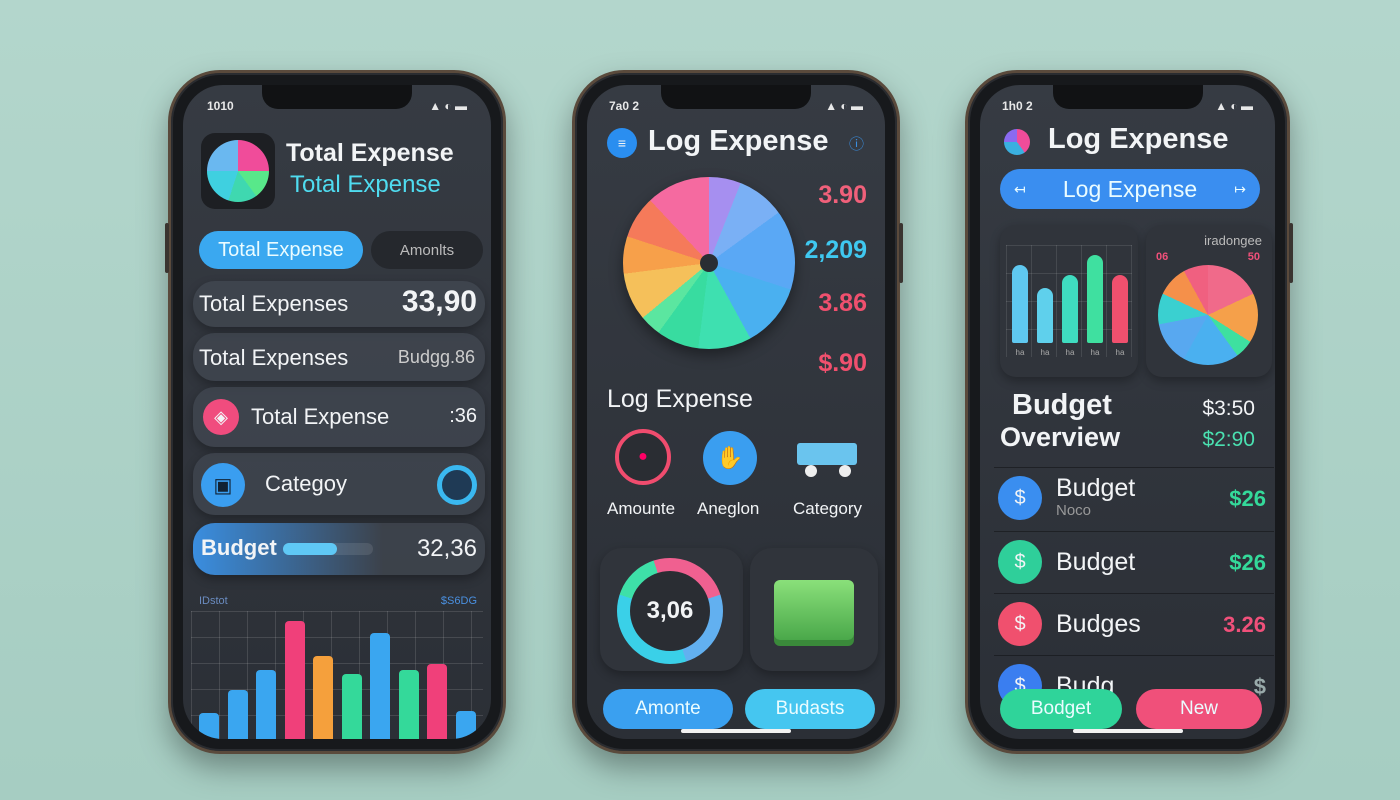 Image resolution: width=1400 pixels, height=800 pixels. I want to click on wallet-icon: ▣, so click(223, 485).